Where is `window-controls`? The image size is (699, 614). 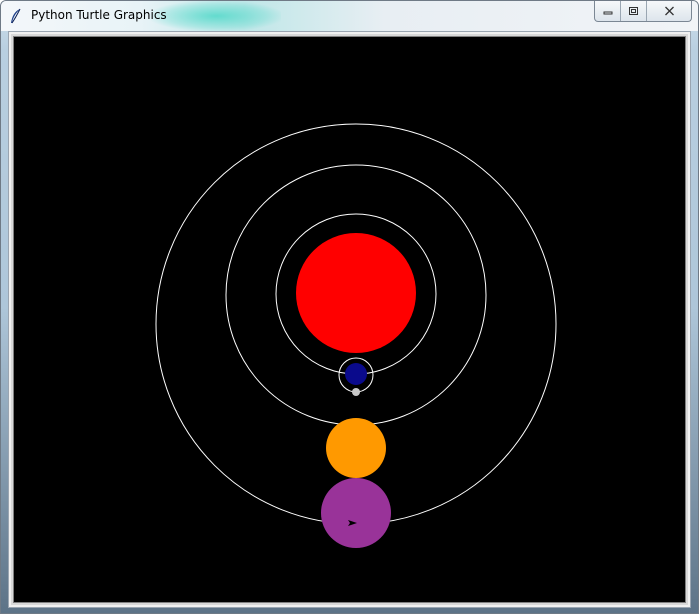
window-controls is located at coordinates (643, 11).